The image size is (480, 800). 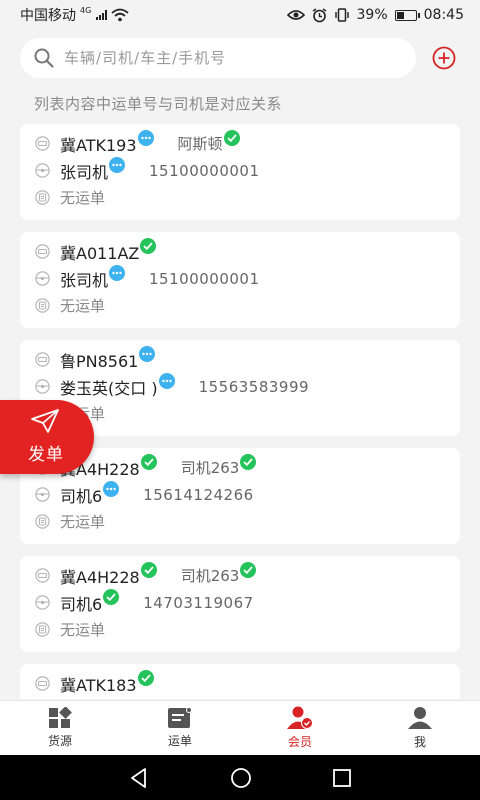 I want to click on recents-icon, so click(x=342, y=778).